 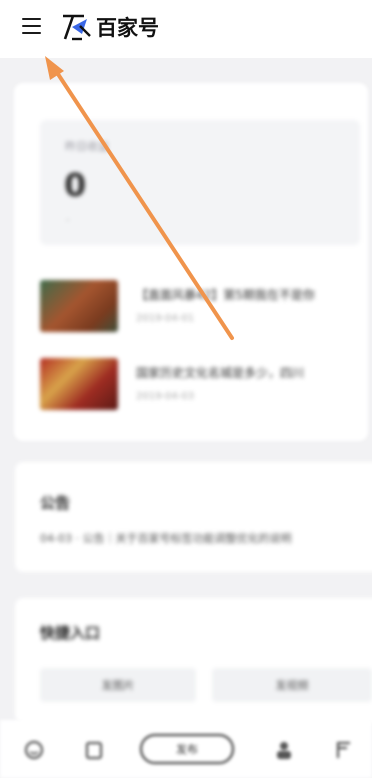 What do you see at coordinates (34, 750) in the screenshot?
I see `home-icon` at bounding box center [34, 750].